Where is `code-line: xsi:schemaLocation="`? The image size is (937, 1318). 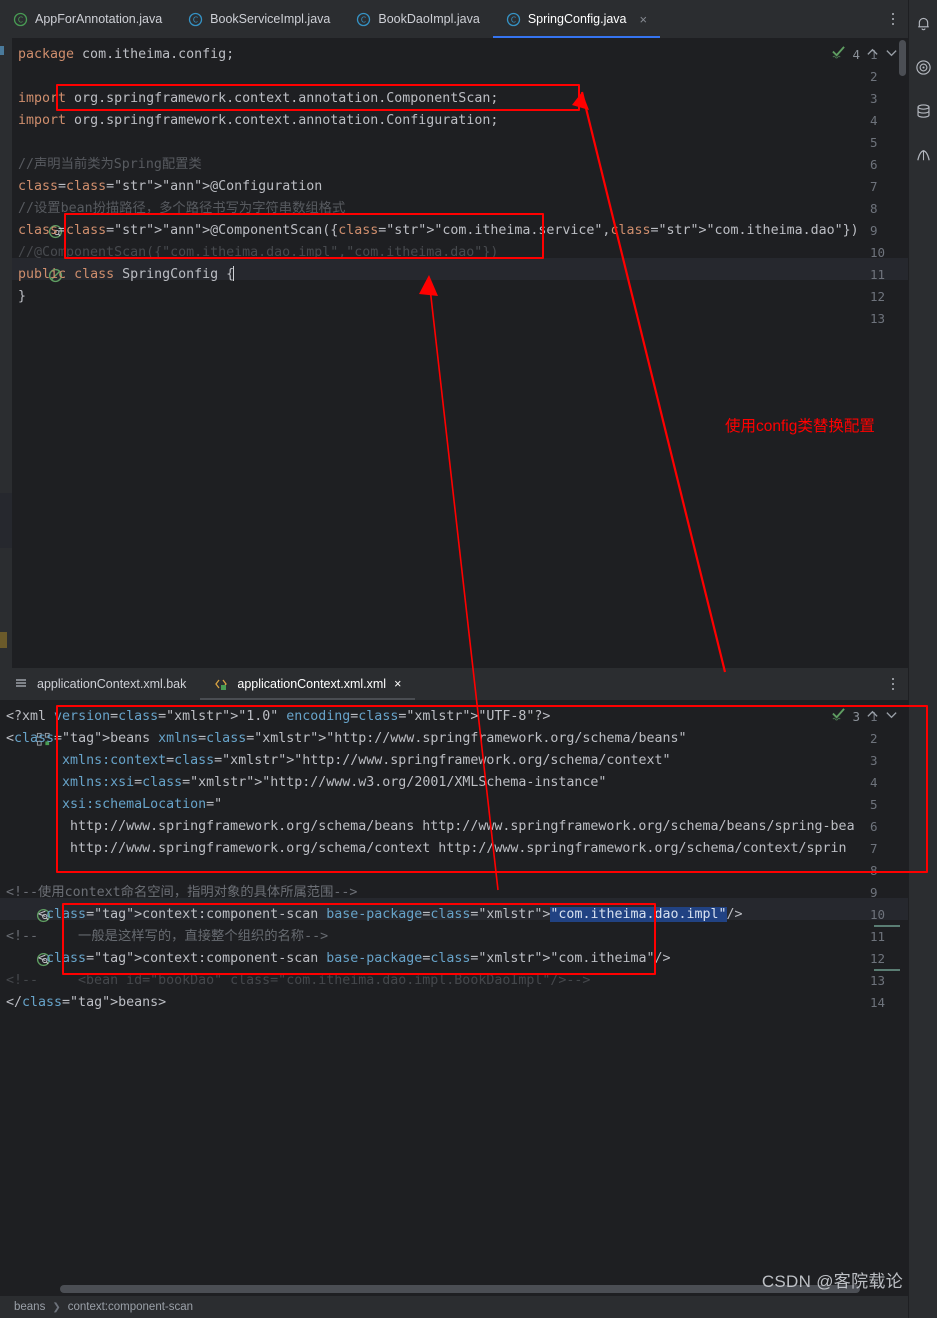
code-line: xsi:schemaLocation=" is located at coordinates (111, 805).